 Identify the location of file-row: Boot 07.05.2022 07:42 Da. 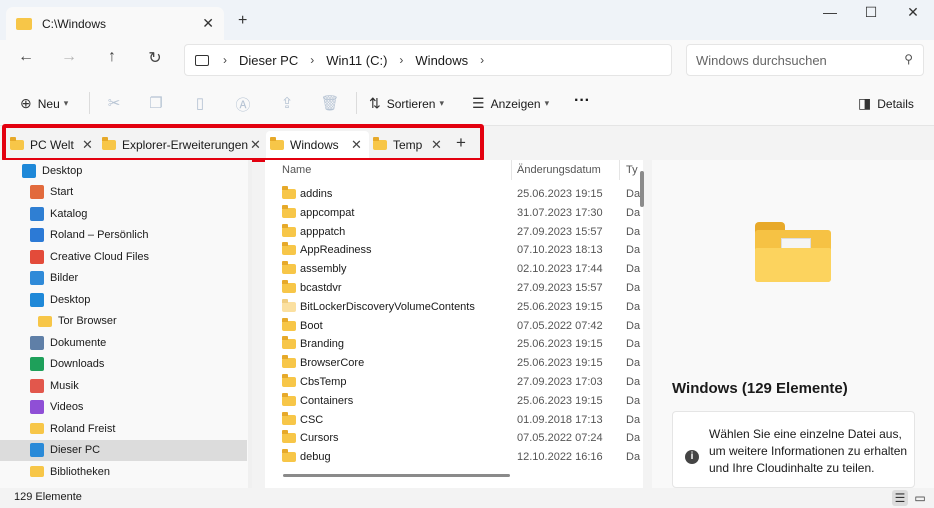
(454, 326).